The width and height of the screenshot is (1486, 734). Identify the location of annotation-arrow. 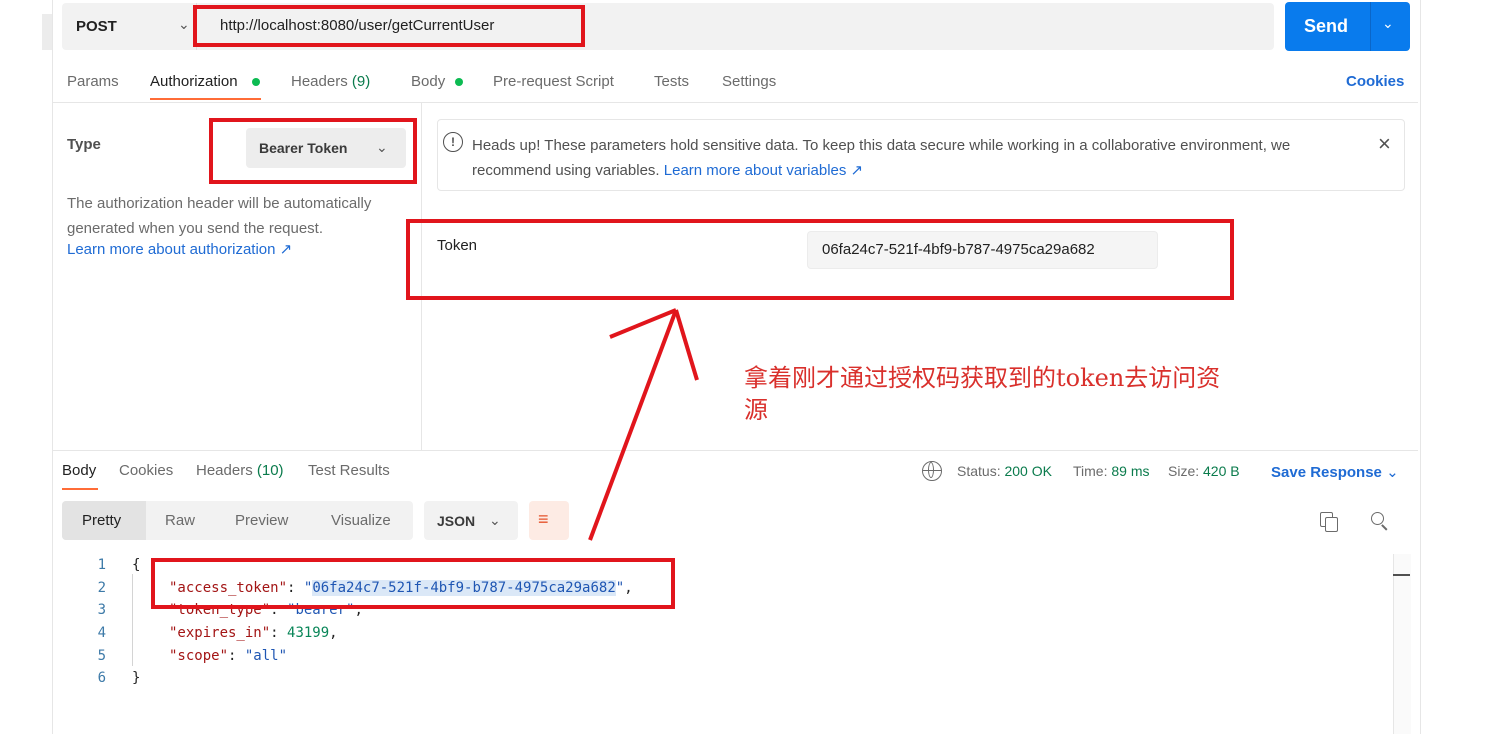
(643, 424).